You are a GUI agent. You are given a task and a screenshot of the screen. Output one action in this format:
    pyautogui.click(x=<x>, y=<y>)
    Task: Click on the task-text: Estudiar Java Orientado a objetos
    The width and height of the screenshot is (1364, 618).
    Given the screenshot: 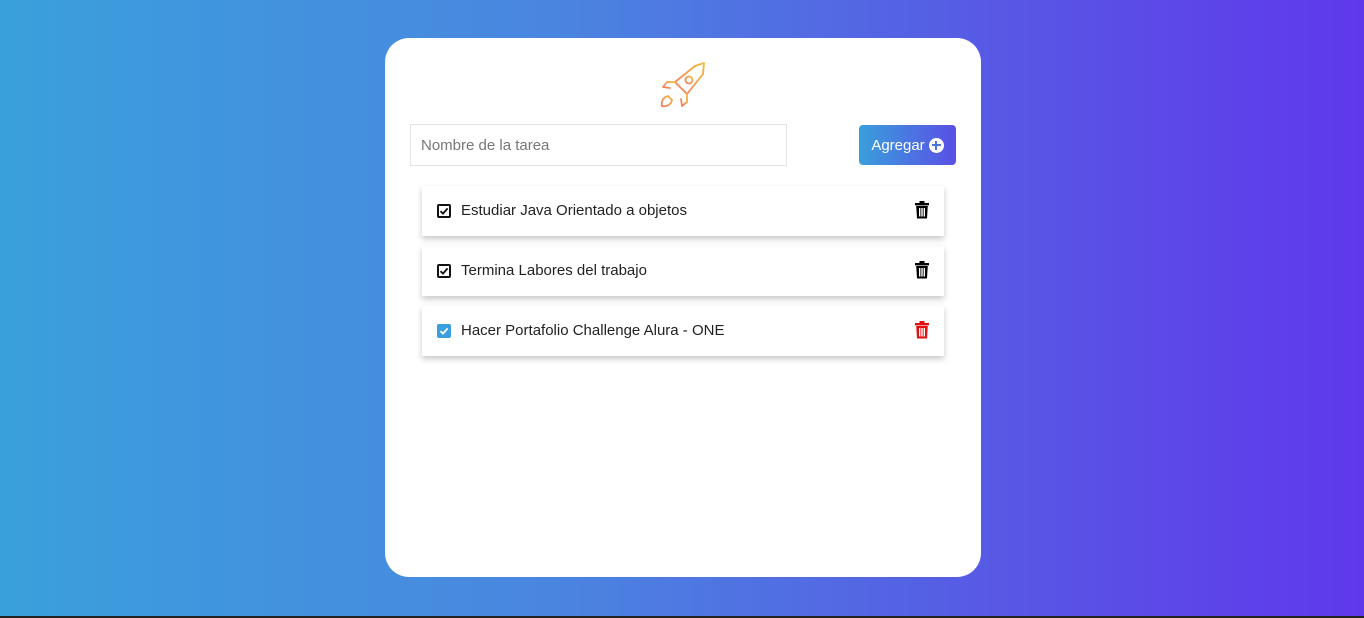 What is the action you would take?
    pyautogui.click(x=574, y=210)
    